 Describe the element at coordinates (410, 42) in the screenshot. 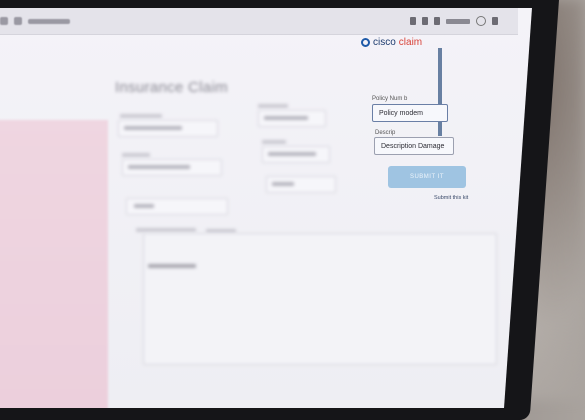

I see `logo-text-secondary: claim` at that location.